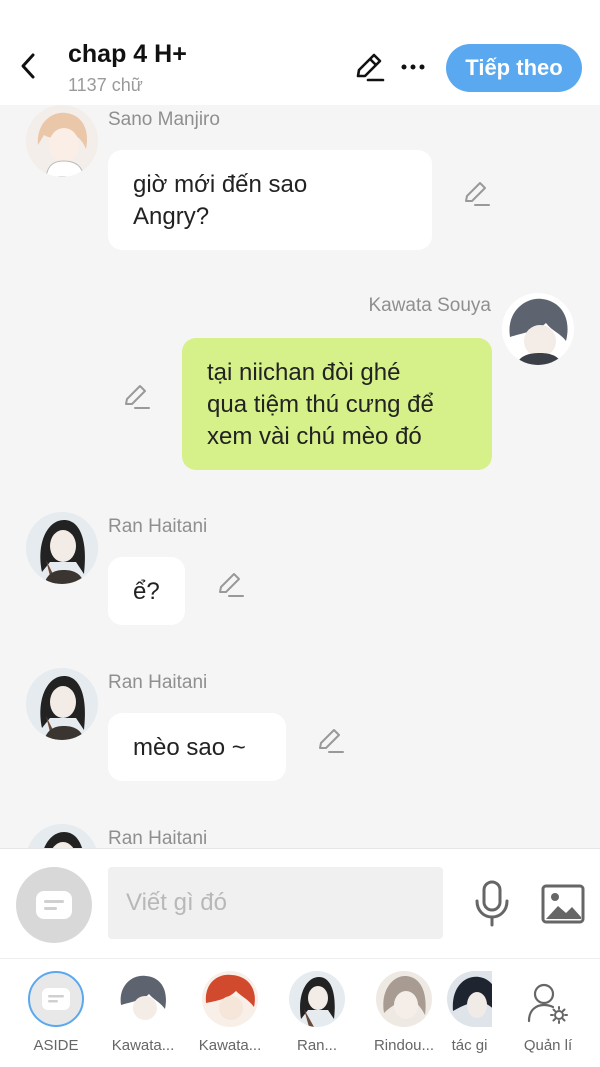 This screenshot has height=1067, width=600. I want to click on message-bubble: giờ mới đến sao Angry?, so click(270, 200).